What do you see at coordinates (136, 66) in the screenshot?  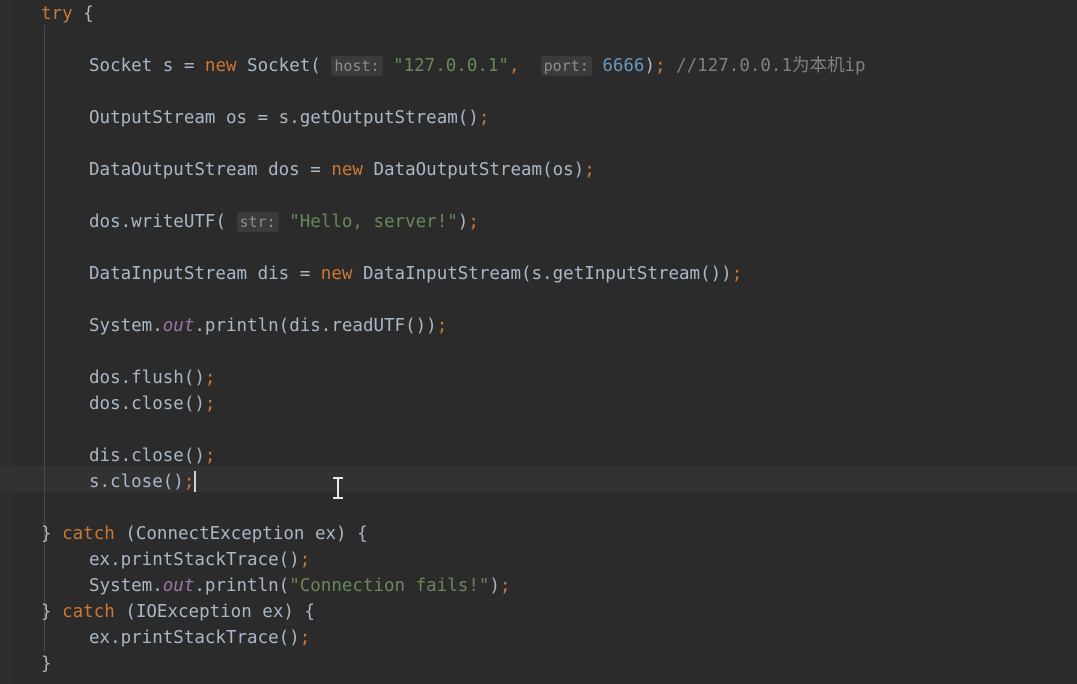 I see `code-token: Socket s` at bounding box center [136, 66].